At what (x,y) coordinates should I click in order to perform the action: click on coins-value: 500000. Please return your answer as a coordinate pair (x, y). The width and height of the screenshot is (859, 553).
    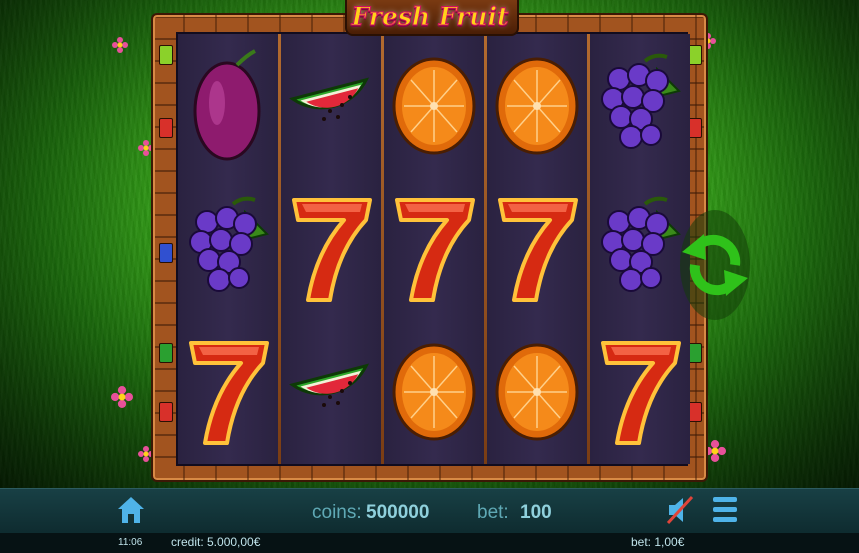
    Looking at the image, I should click on (398, 512).